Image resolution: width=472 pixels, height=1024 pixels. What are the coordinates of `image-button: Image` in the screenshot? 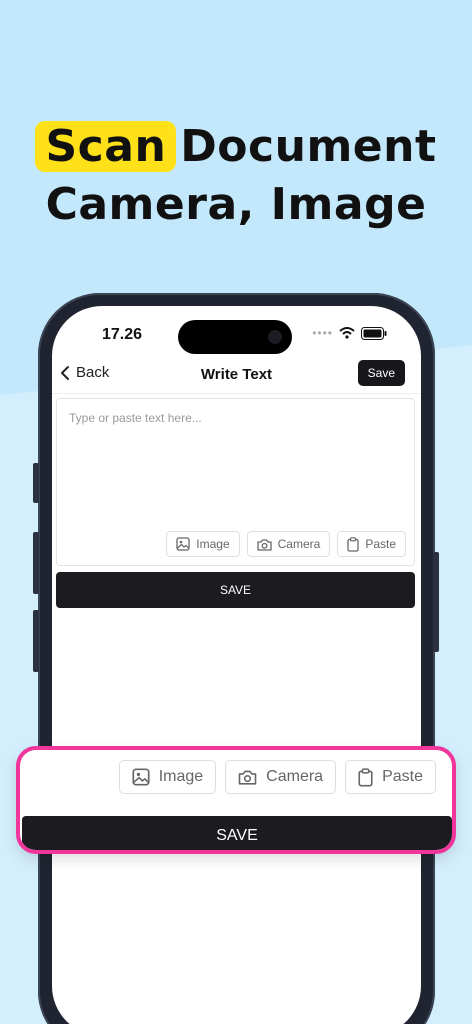 It's located at (203, 544).